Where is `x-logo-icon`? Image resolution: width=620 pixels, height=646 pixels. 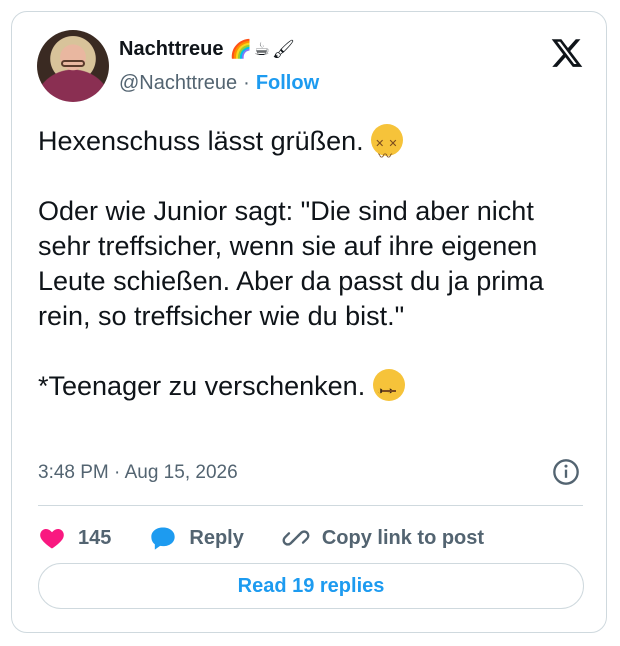 x-logo-icon is located at coordinates (567, 53).